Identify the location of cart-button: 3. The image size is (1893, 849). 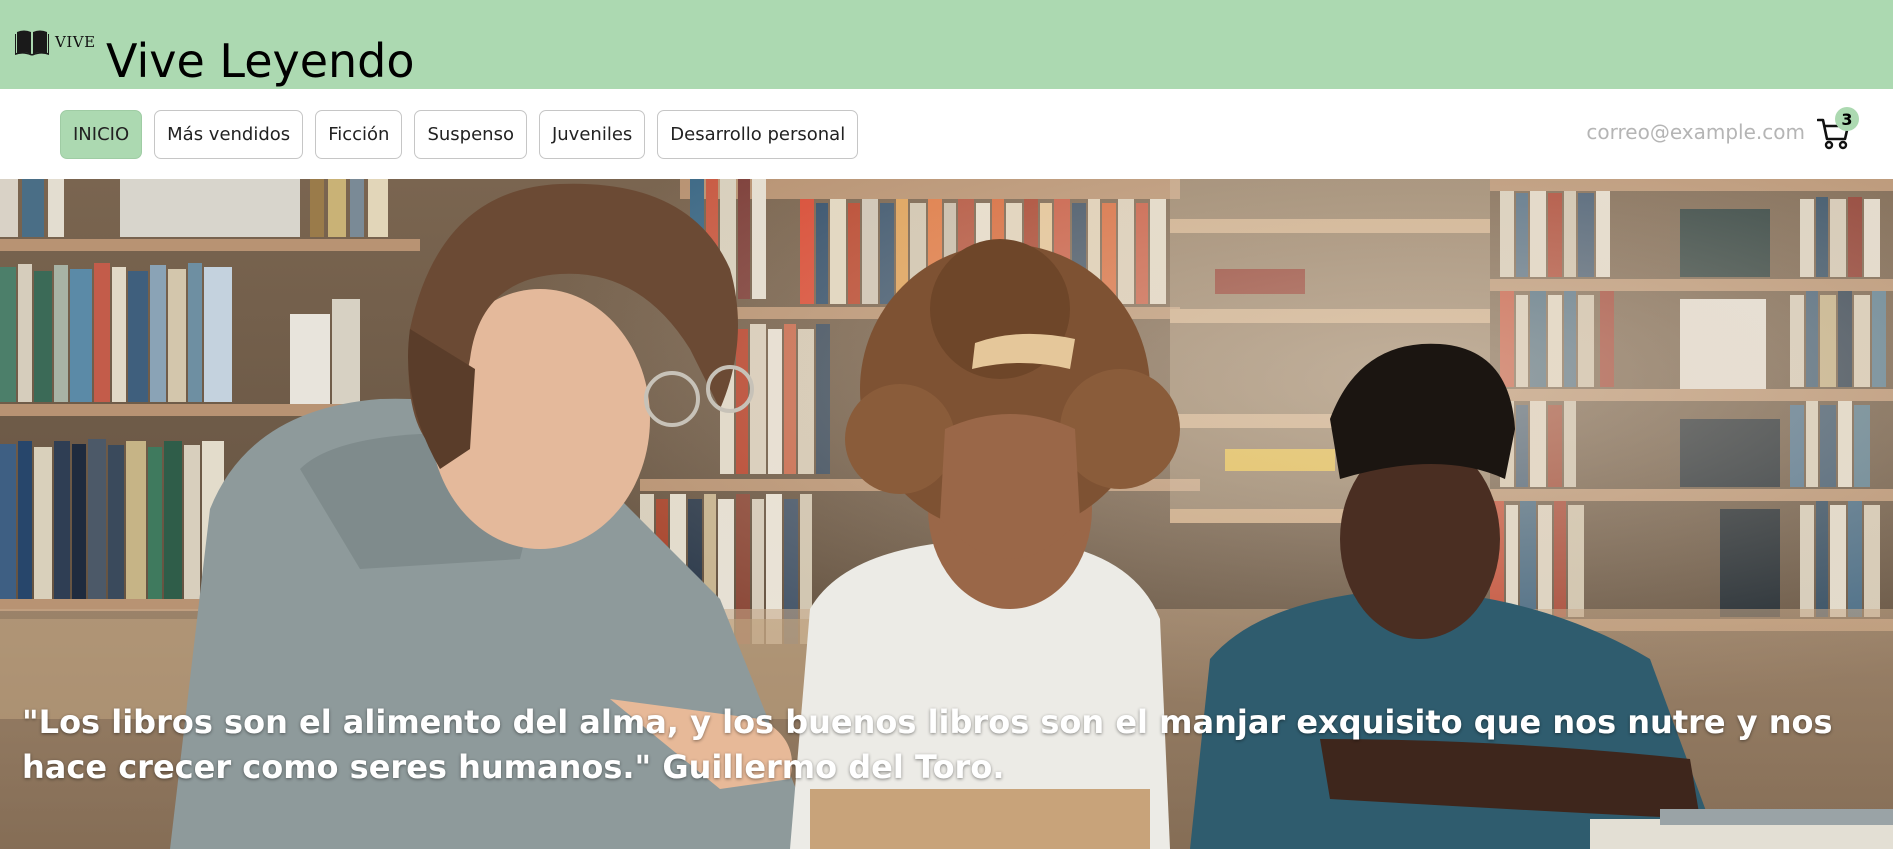
(1837, 129).